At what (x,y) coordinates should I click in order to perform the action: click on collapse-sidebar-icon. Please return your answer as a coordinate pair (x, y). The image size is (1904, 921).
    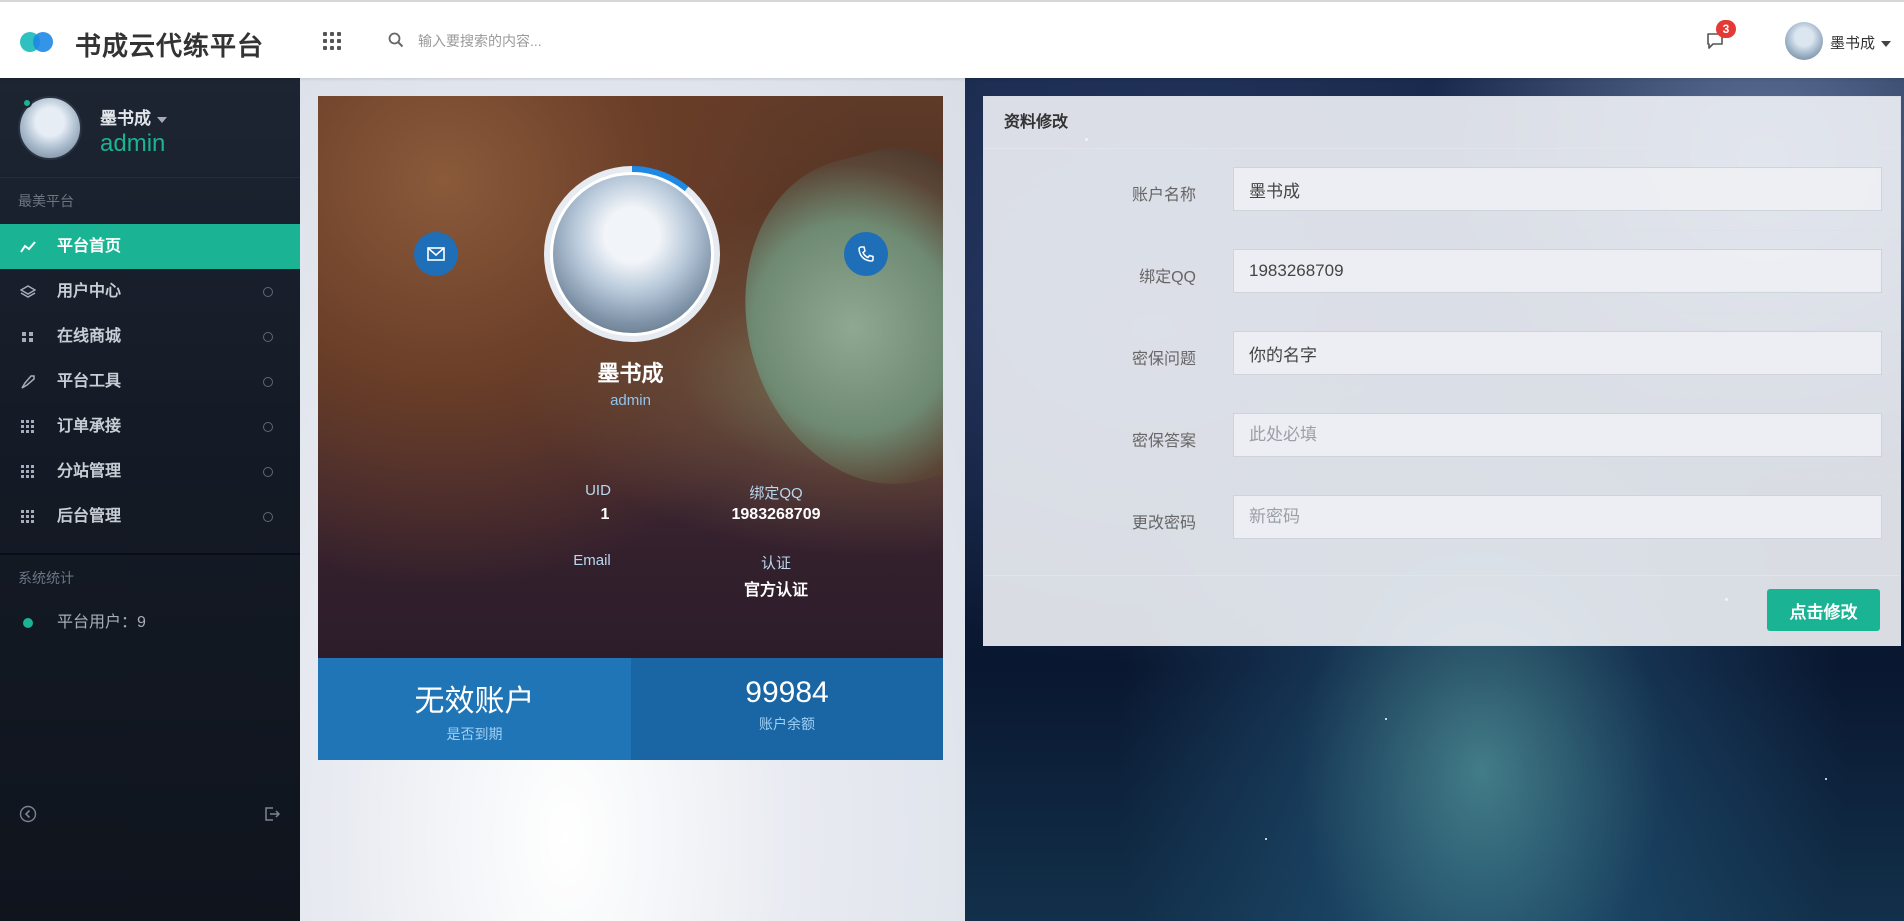
    Looking at the image, I should click on (28, 814).